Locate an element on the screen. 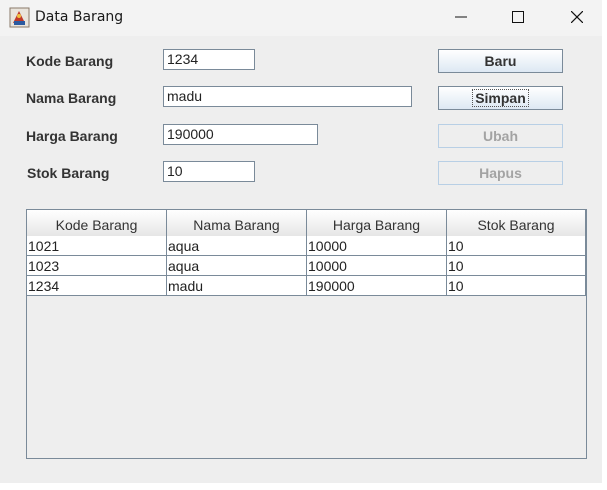 This screenshot has height=490, width=607. kode-barang-field: 1234 is located at coordinates (209, 59).